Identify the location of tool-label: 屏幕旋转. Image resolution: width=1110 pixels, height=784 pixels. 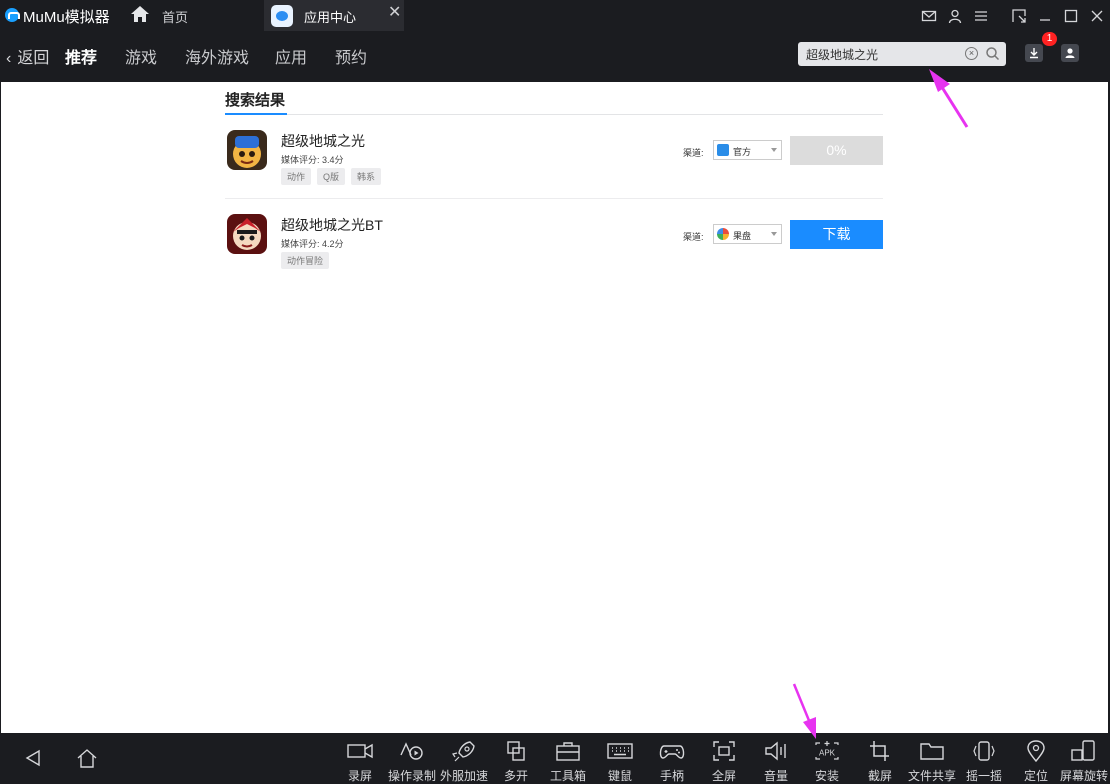
(1083, 776).